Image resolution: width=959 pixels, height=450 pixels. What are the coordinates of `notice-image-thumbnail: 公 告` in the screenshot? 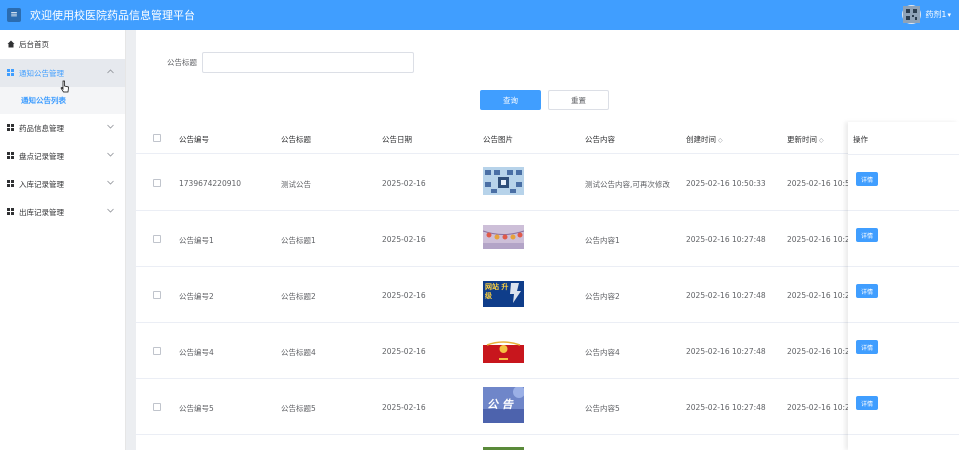 It's located at (503, 405).